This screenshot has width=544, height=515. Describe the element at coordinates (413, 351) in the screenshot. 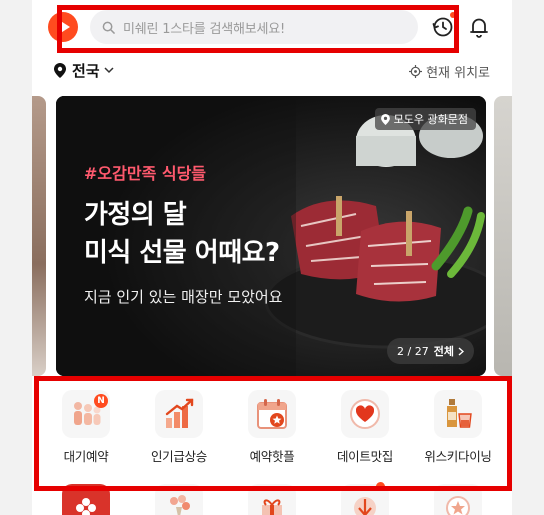

I see `banner-page-indicator: 2 / 27` at that location.